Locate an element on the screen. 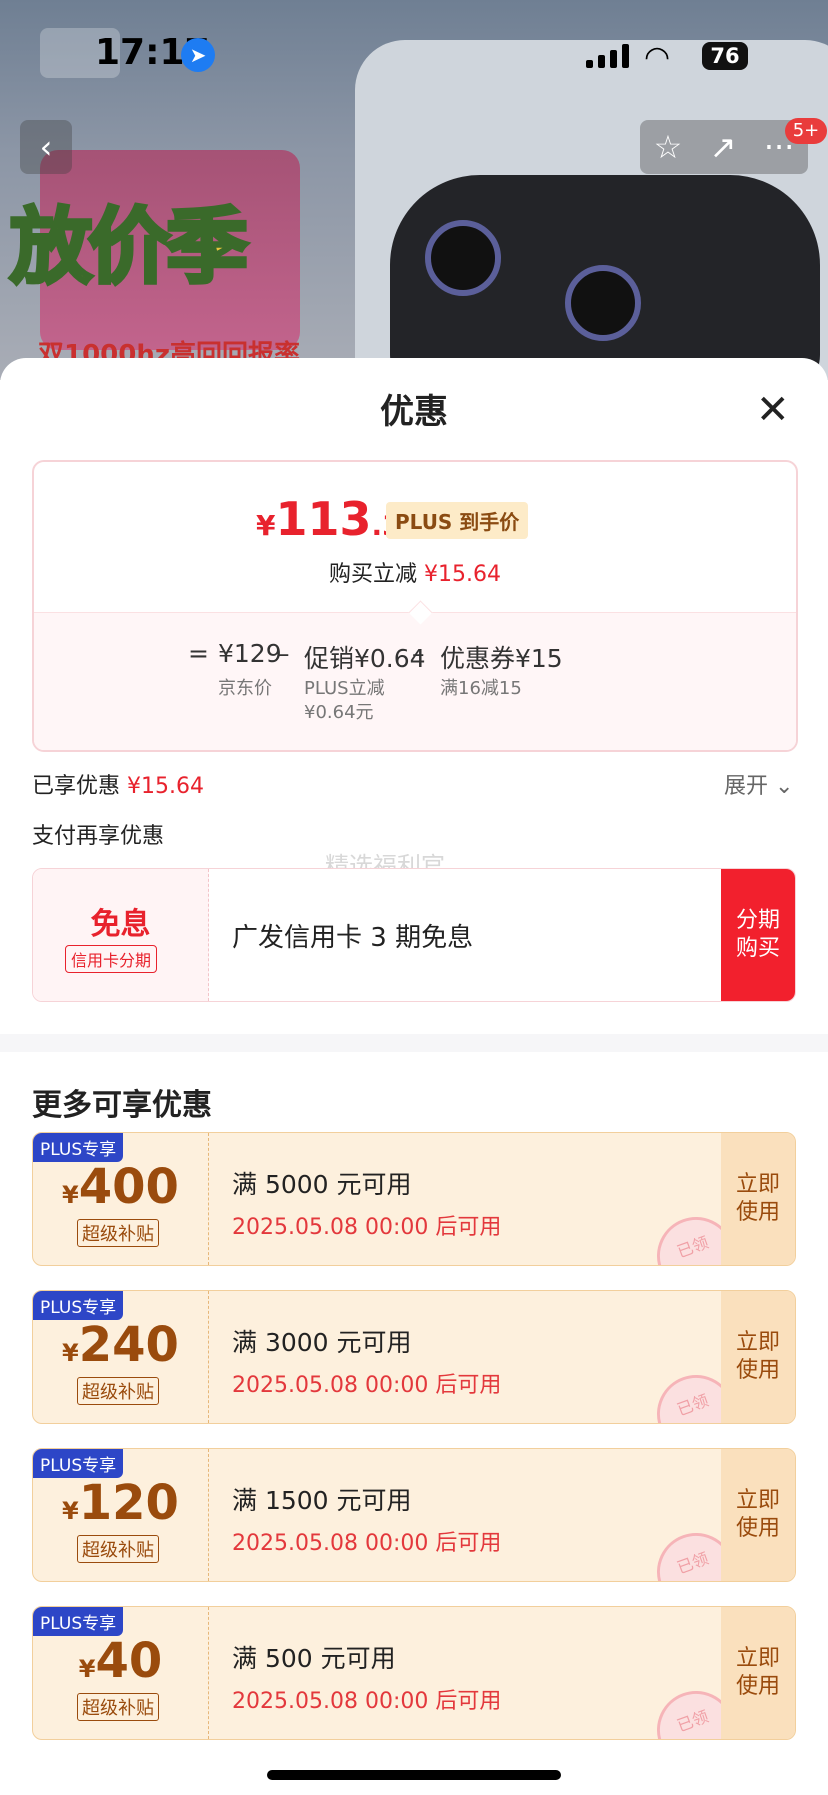 Image resolution: width=828 pixels, height=1795 pixels. top-actions: ☆ ↗ ··· is located at coordinates (724, 147).